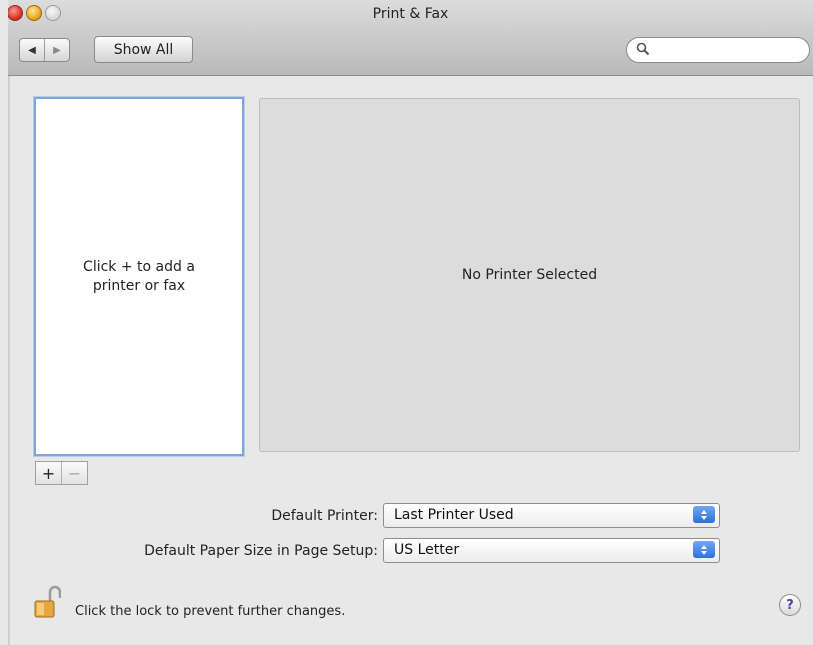 This screenshot has height=645, width=813. I want to click on left-triangle-icon: ◀, so click(32, 50).